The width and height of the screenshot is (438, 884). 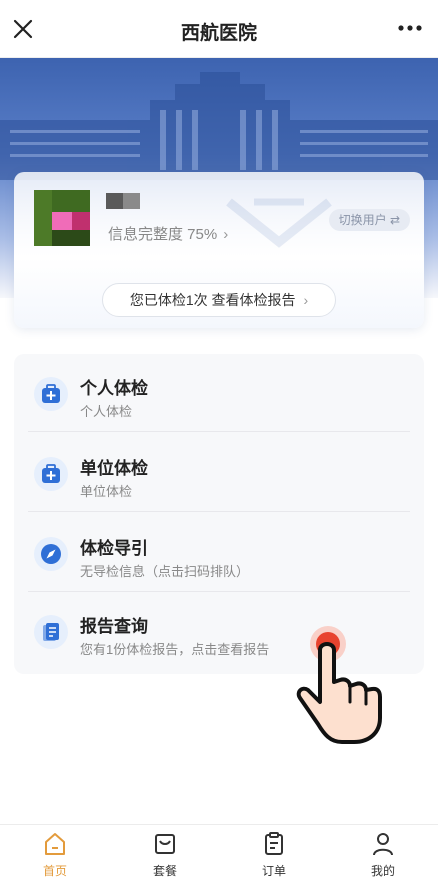 I want to click on order-clipboard-icon, so click(x=274, y=843).